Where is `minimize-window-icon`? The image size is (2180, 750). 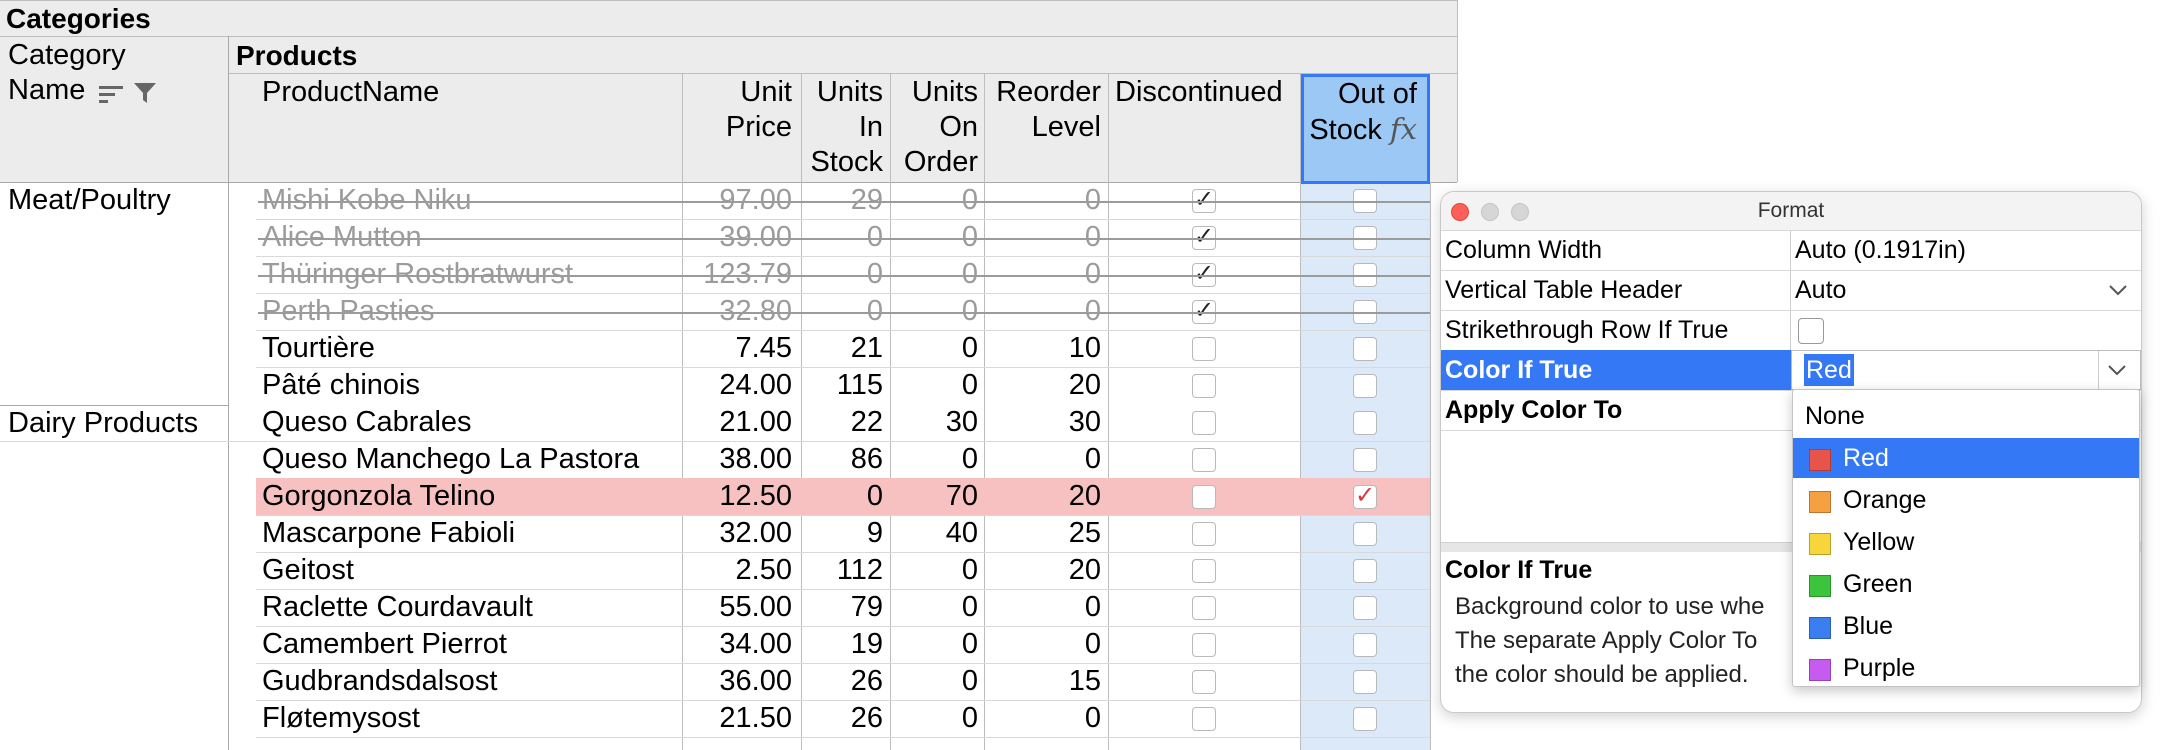 minimize-window-icon is located at coordinates (1490, 212).